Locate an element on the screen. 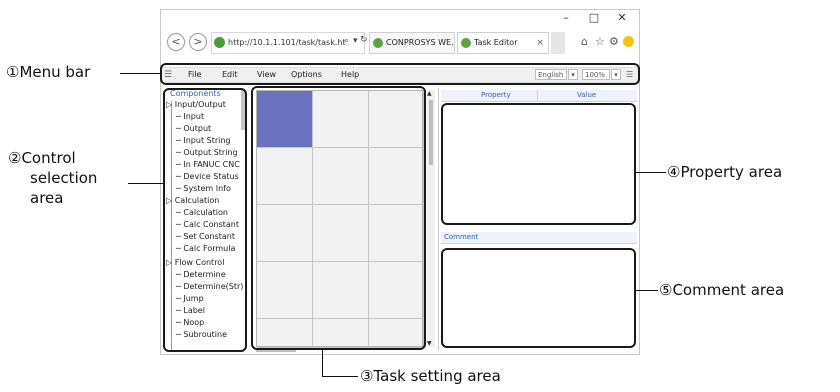 Image resolution: width=840 pixels, height=392 pixels. comment-leader is located at coordinates (647, 290).